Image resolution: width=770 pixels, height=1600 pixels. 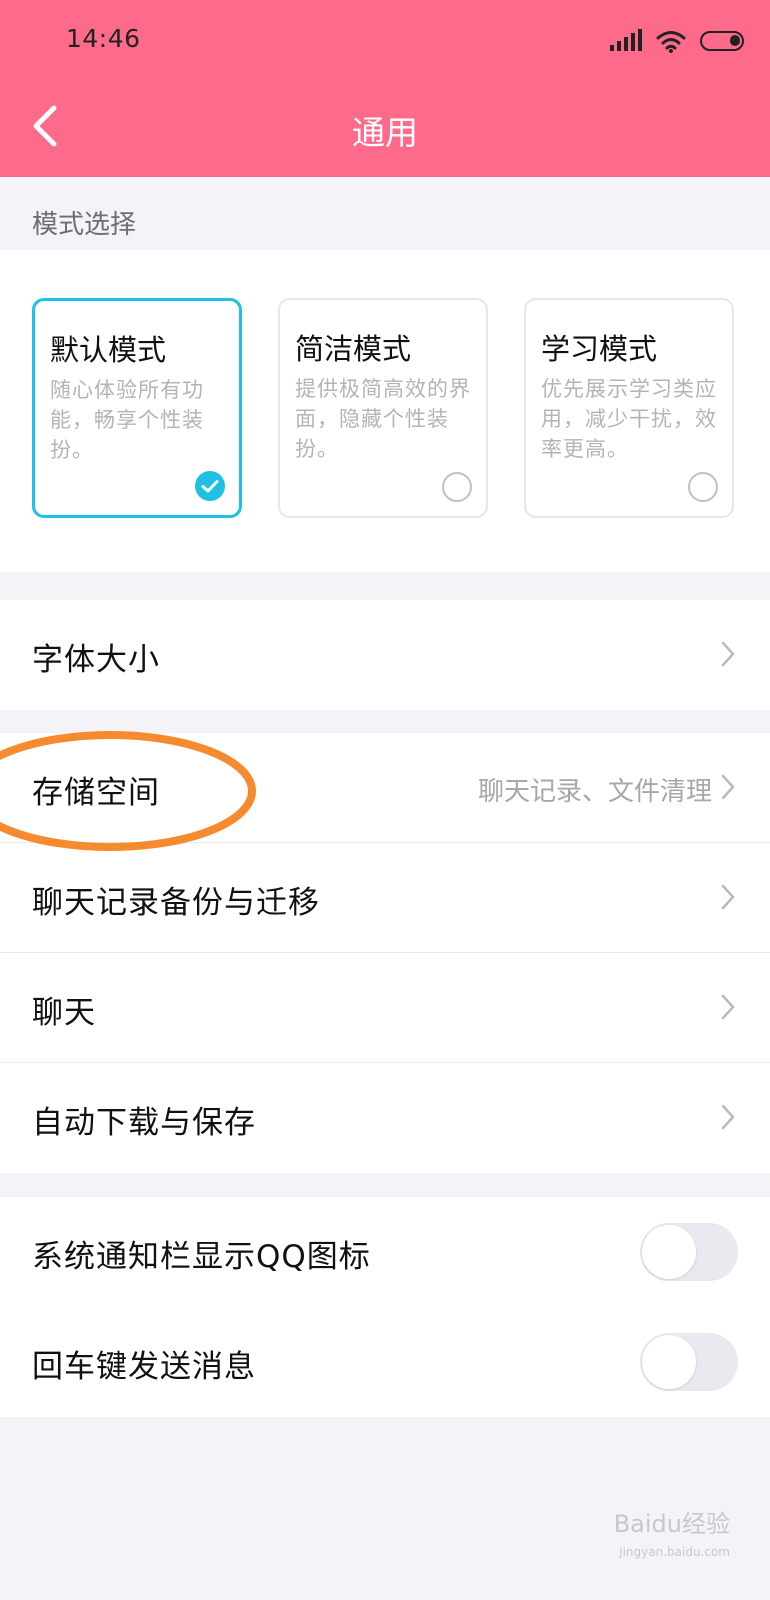 What do you see at coordinates (385, 1008) in the screenshot?
I see `chat-row: 聊天` at bounding box center [385, 1008].